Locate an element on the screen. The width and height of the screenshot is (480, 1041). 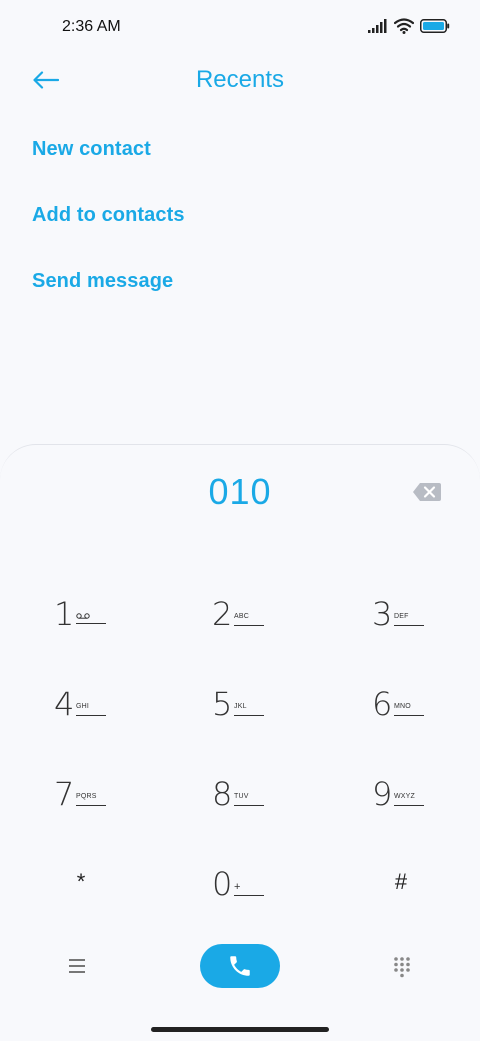
status-time: 2:36 AM is located at coordinates (91, 26).